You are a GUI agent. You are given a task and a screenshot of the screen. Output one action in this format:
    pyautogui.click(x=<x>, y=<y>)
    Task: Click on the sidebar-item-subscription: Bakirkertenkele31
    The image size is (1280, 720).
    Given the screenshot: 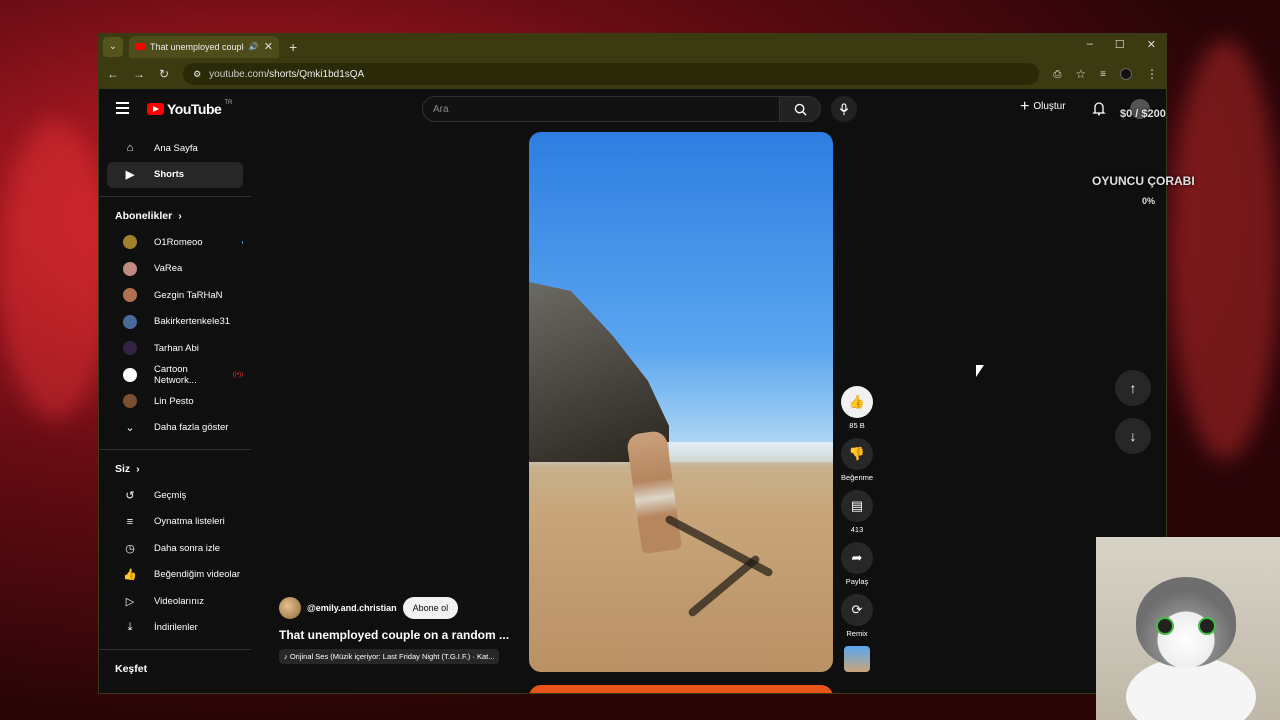 What is the action you would take?
    pyautogui.click(x=175, y=322)
    